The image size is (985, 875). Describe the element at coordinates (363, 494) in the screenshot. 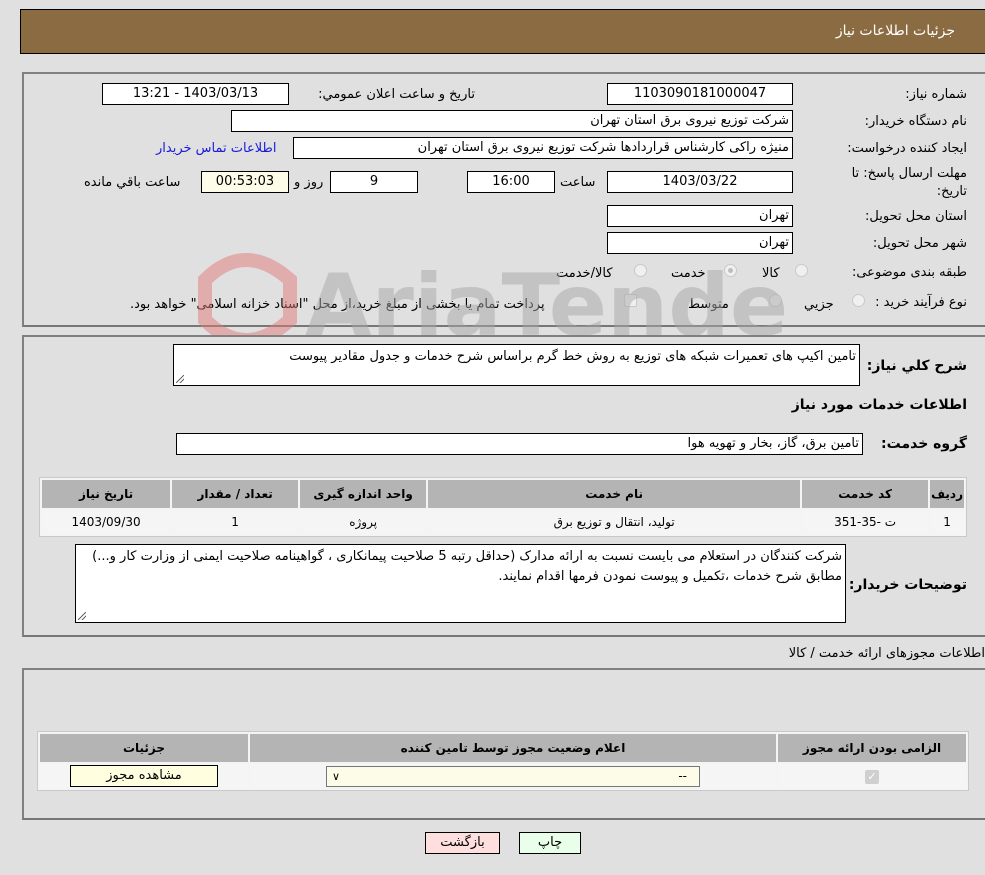

I see `col-unit: واحد اندازه گیری` at that location.